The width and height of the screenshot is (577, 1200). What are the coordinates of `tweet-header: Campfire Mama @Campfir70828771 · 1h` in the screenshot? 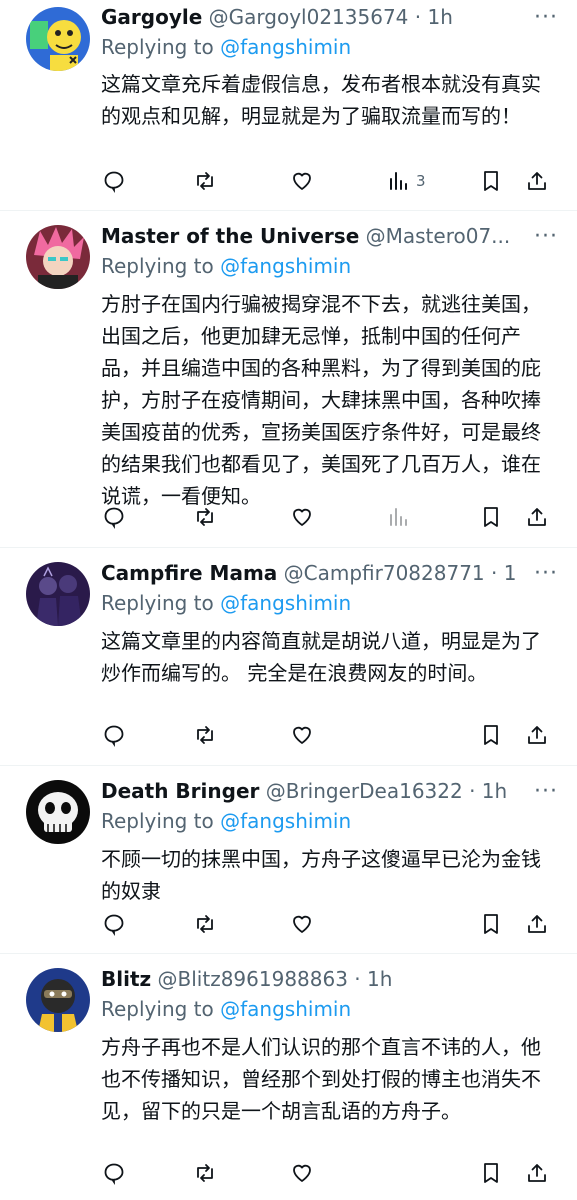 It's located at (309, 573).